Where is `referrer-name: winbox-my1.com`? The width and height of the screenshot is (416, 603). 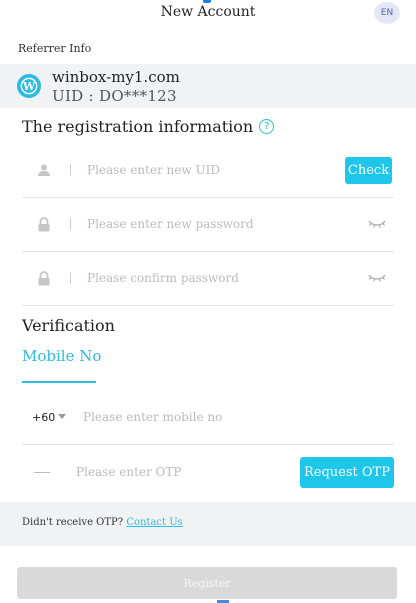 referrer-name: winbox-my1.com is located at coordinates (116, 77).